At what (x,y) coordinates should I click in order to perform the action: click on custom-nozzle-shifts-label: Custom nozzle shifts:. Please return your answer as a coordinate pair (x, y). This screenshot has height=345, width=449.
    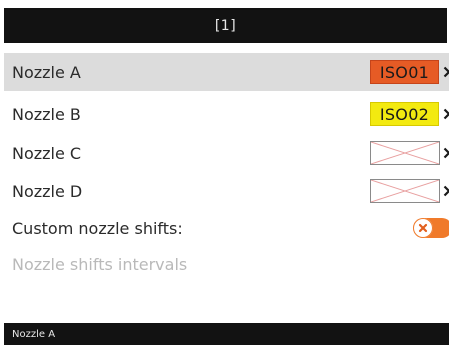
    Looking at the image, I should click on (97, 228).